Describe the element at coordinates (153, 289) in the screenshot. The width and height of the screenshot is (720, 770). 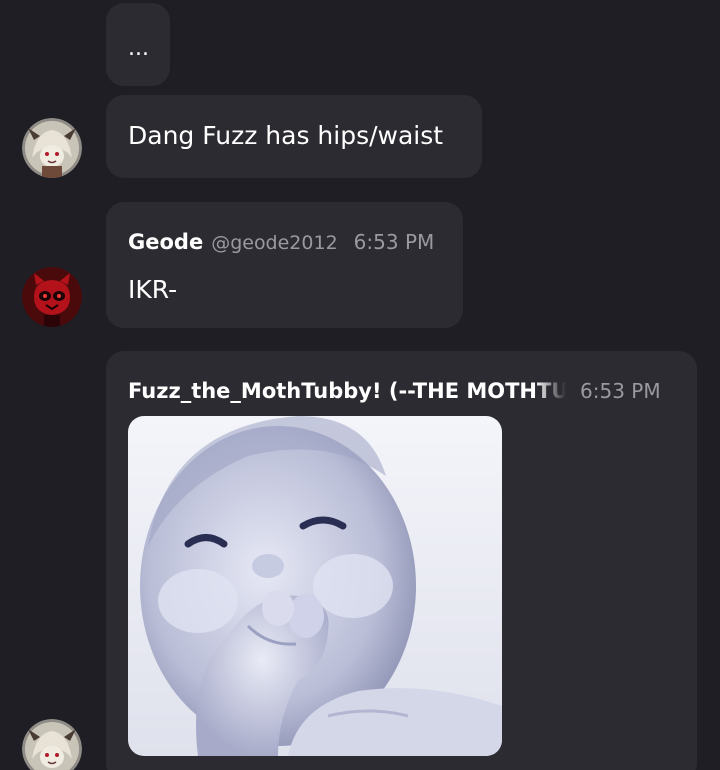
I see `message-text: IKR-` at that location.